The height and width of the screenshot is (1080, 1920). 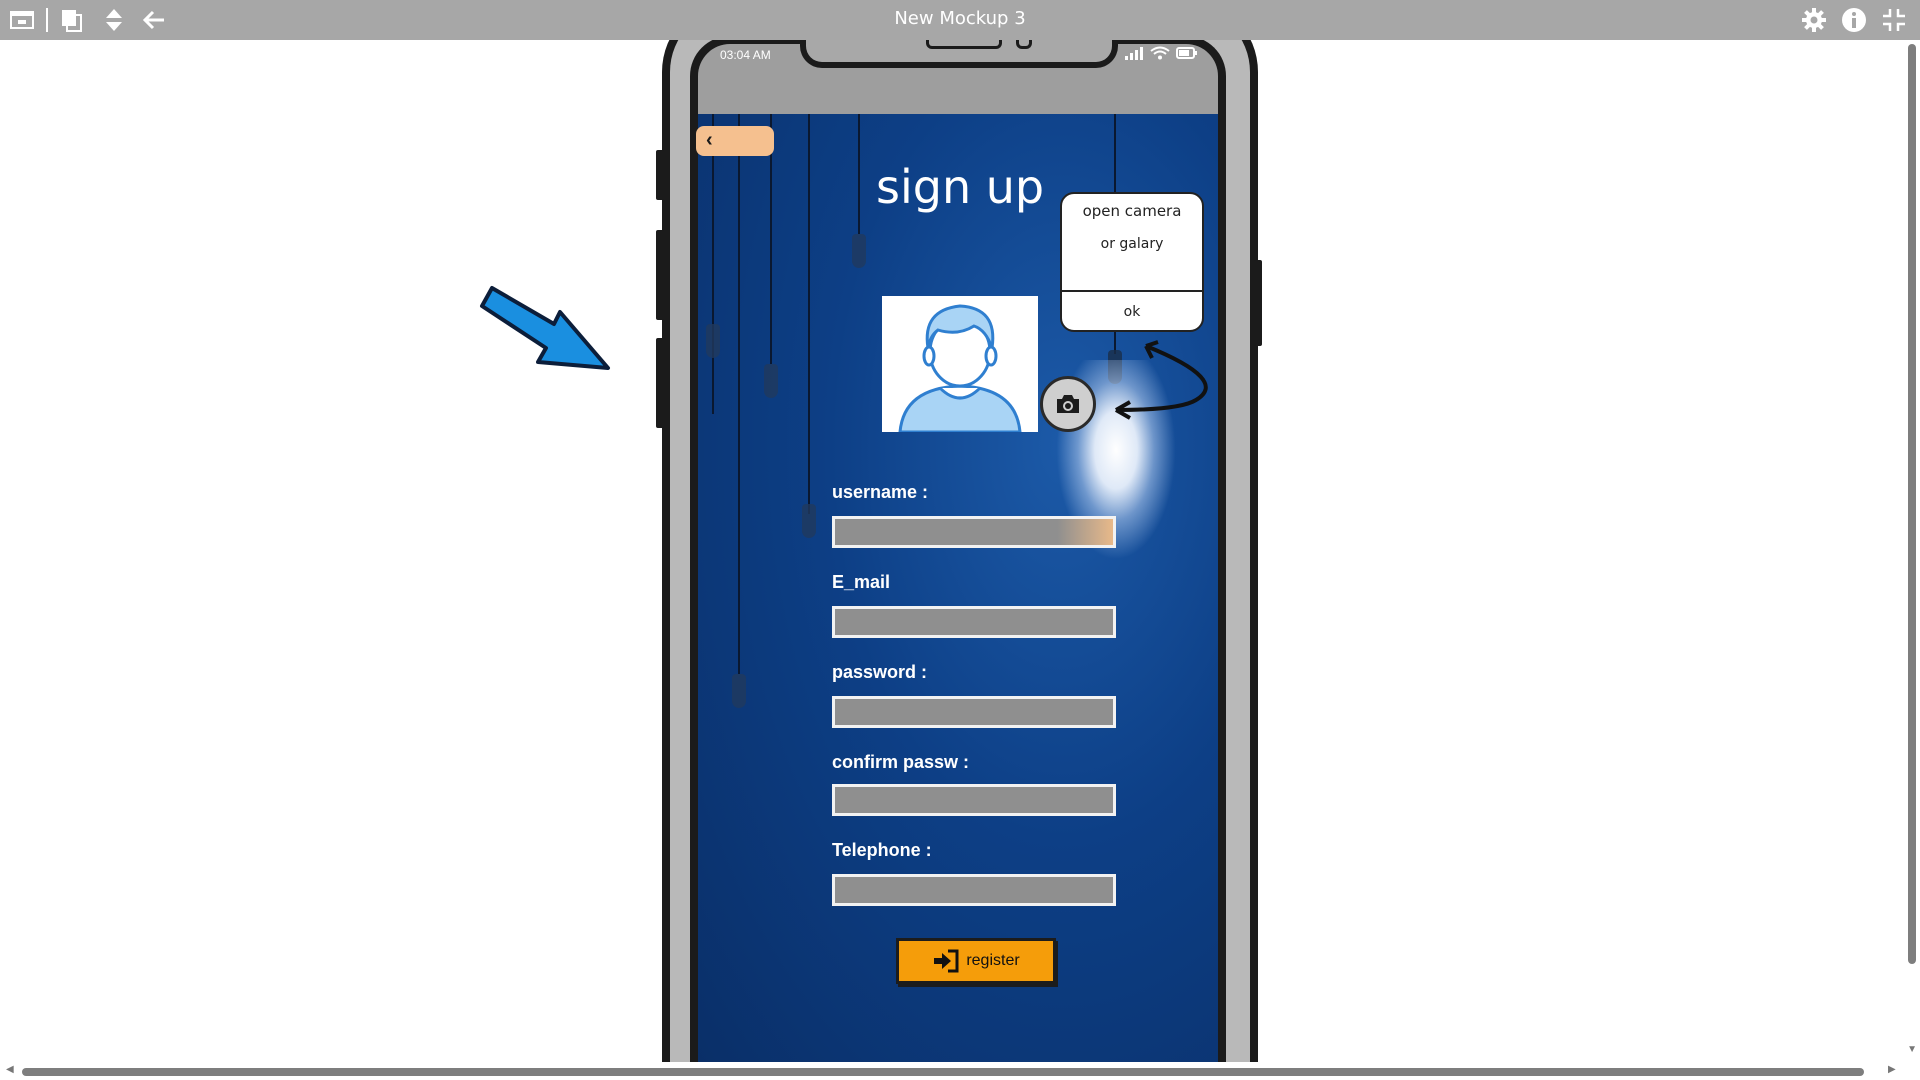 I want to click on register-label: register, so click(x=993, y=960).